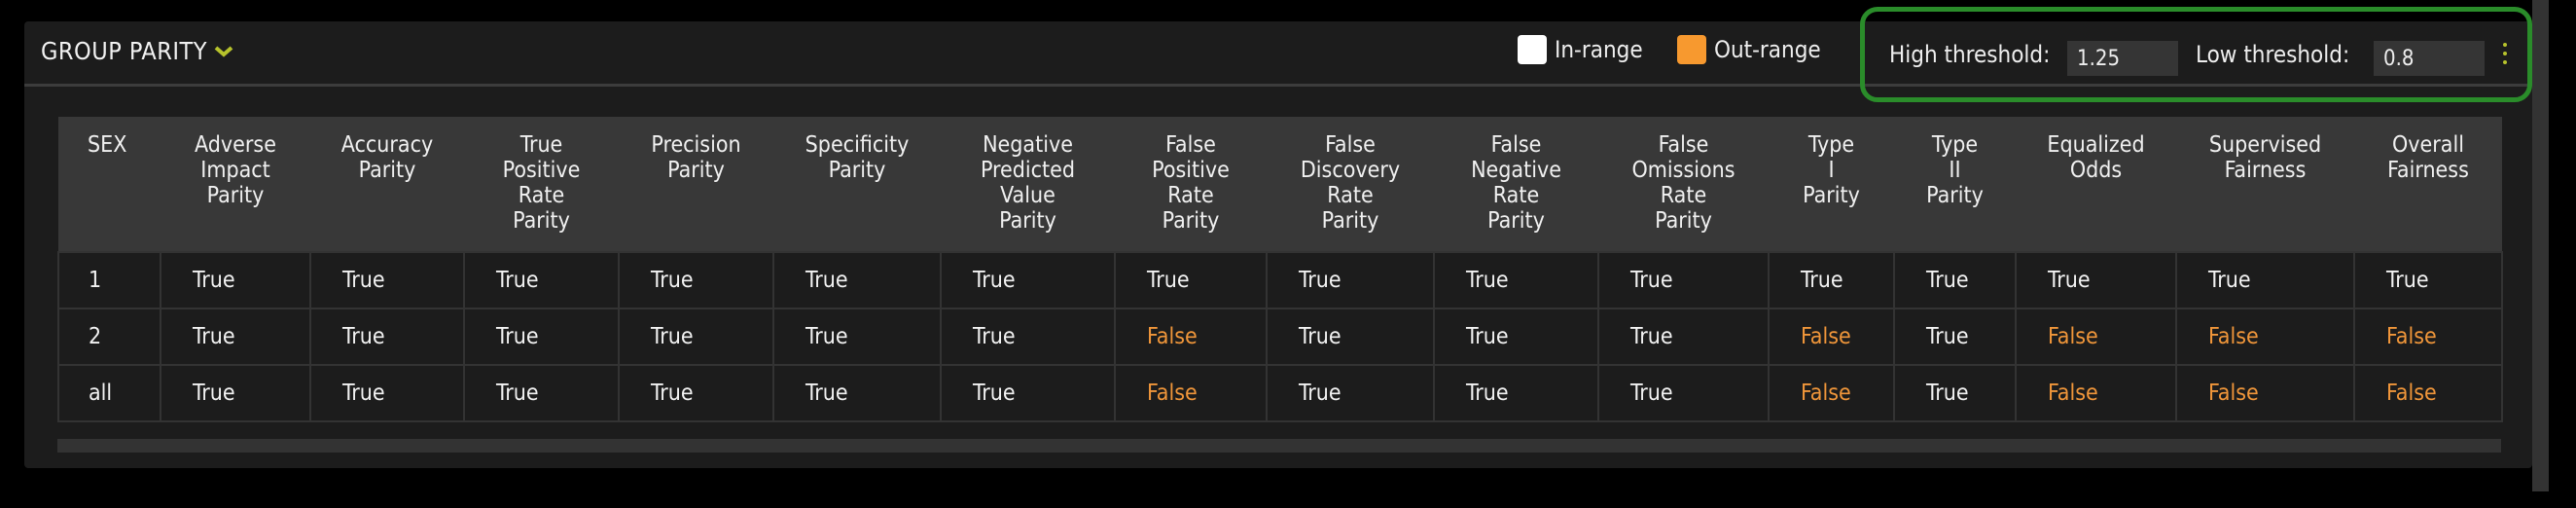 The width and height of the screenshot is (2576, 508). What do you see at coordinates (1767, 49) in the screenshot?
I see `legend-label: Out-range` at bounding box center [1767, 49].